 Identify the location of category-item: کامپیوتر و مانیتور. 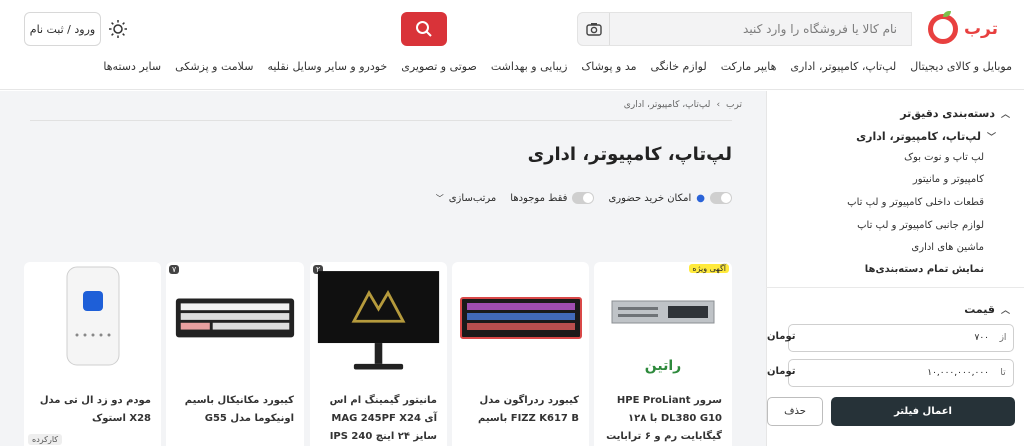
(968, 179).